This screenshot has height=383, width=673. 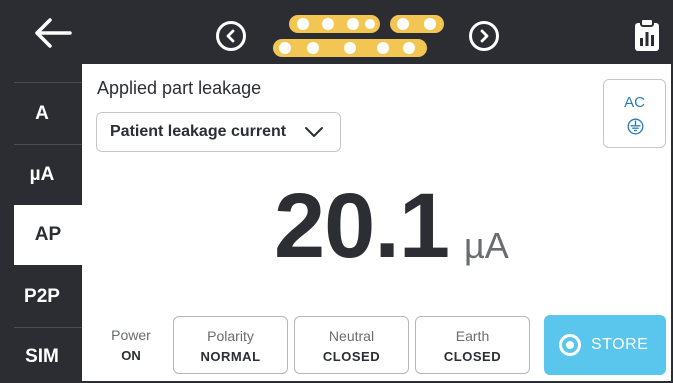 What do you see at coordinates (472, 345) in the screenshot?
I see `earth-button: Earth CLOSED` at bounding box center [472, 345].